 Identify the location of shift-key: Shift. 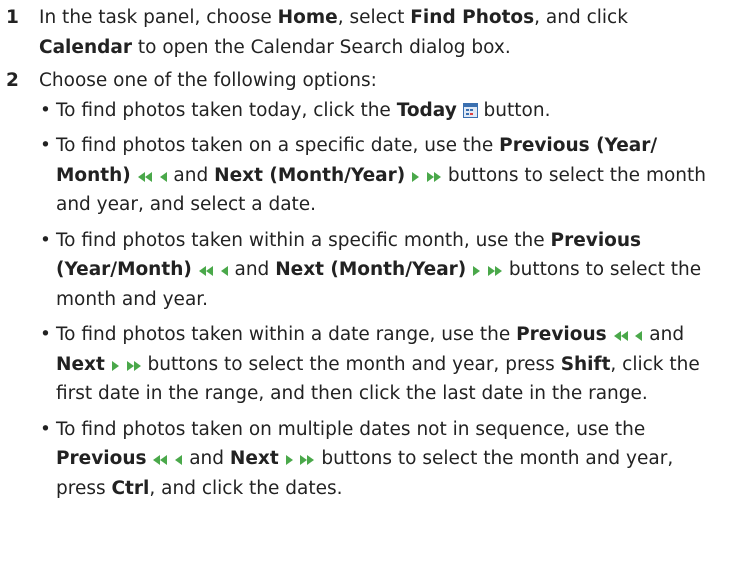
(585, 364).